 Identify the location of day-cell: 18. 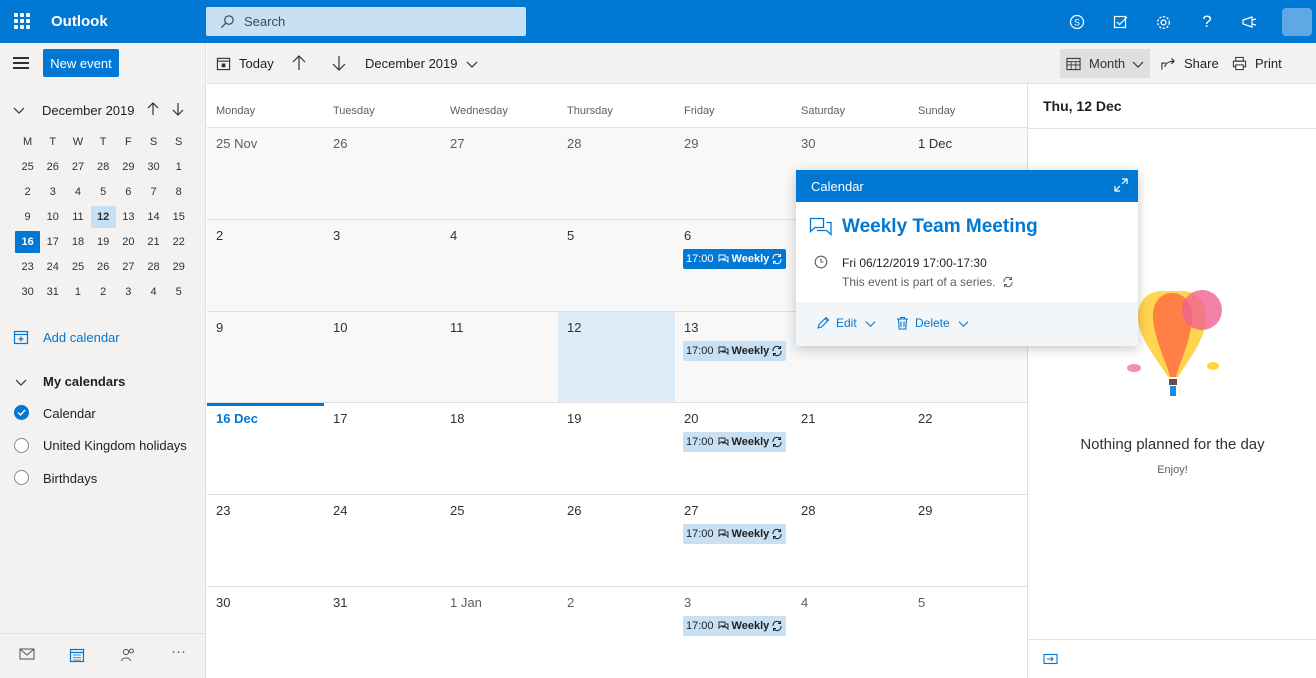
(499, 448).